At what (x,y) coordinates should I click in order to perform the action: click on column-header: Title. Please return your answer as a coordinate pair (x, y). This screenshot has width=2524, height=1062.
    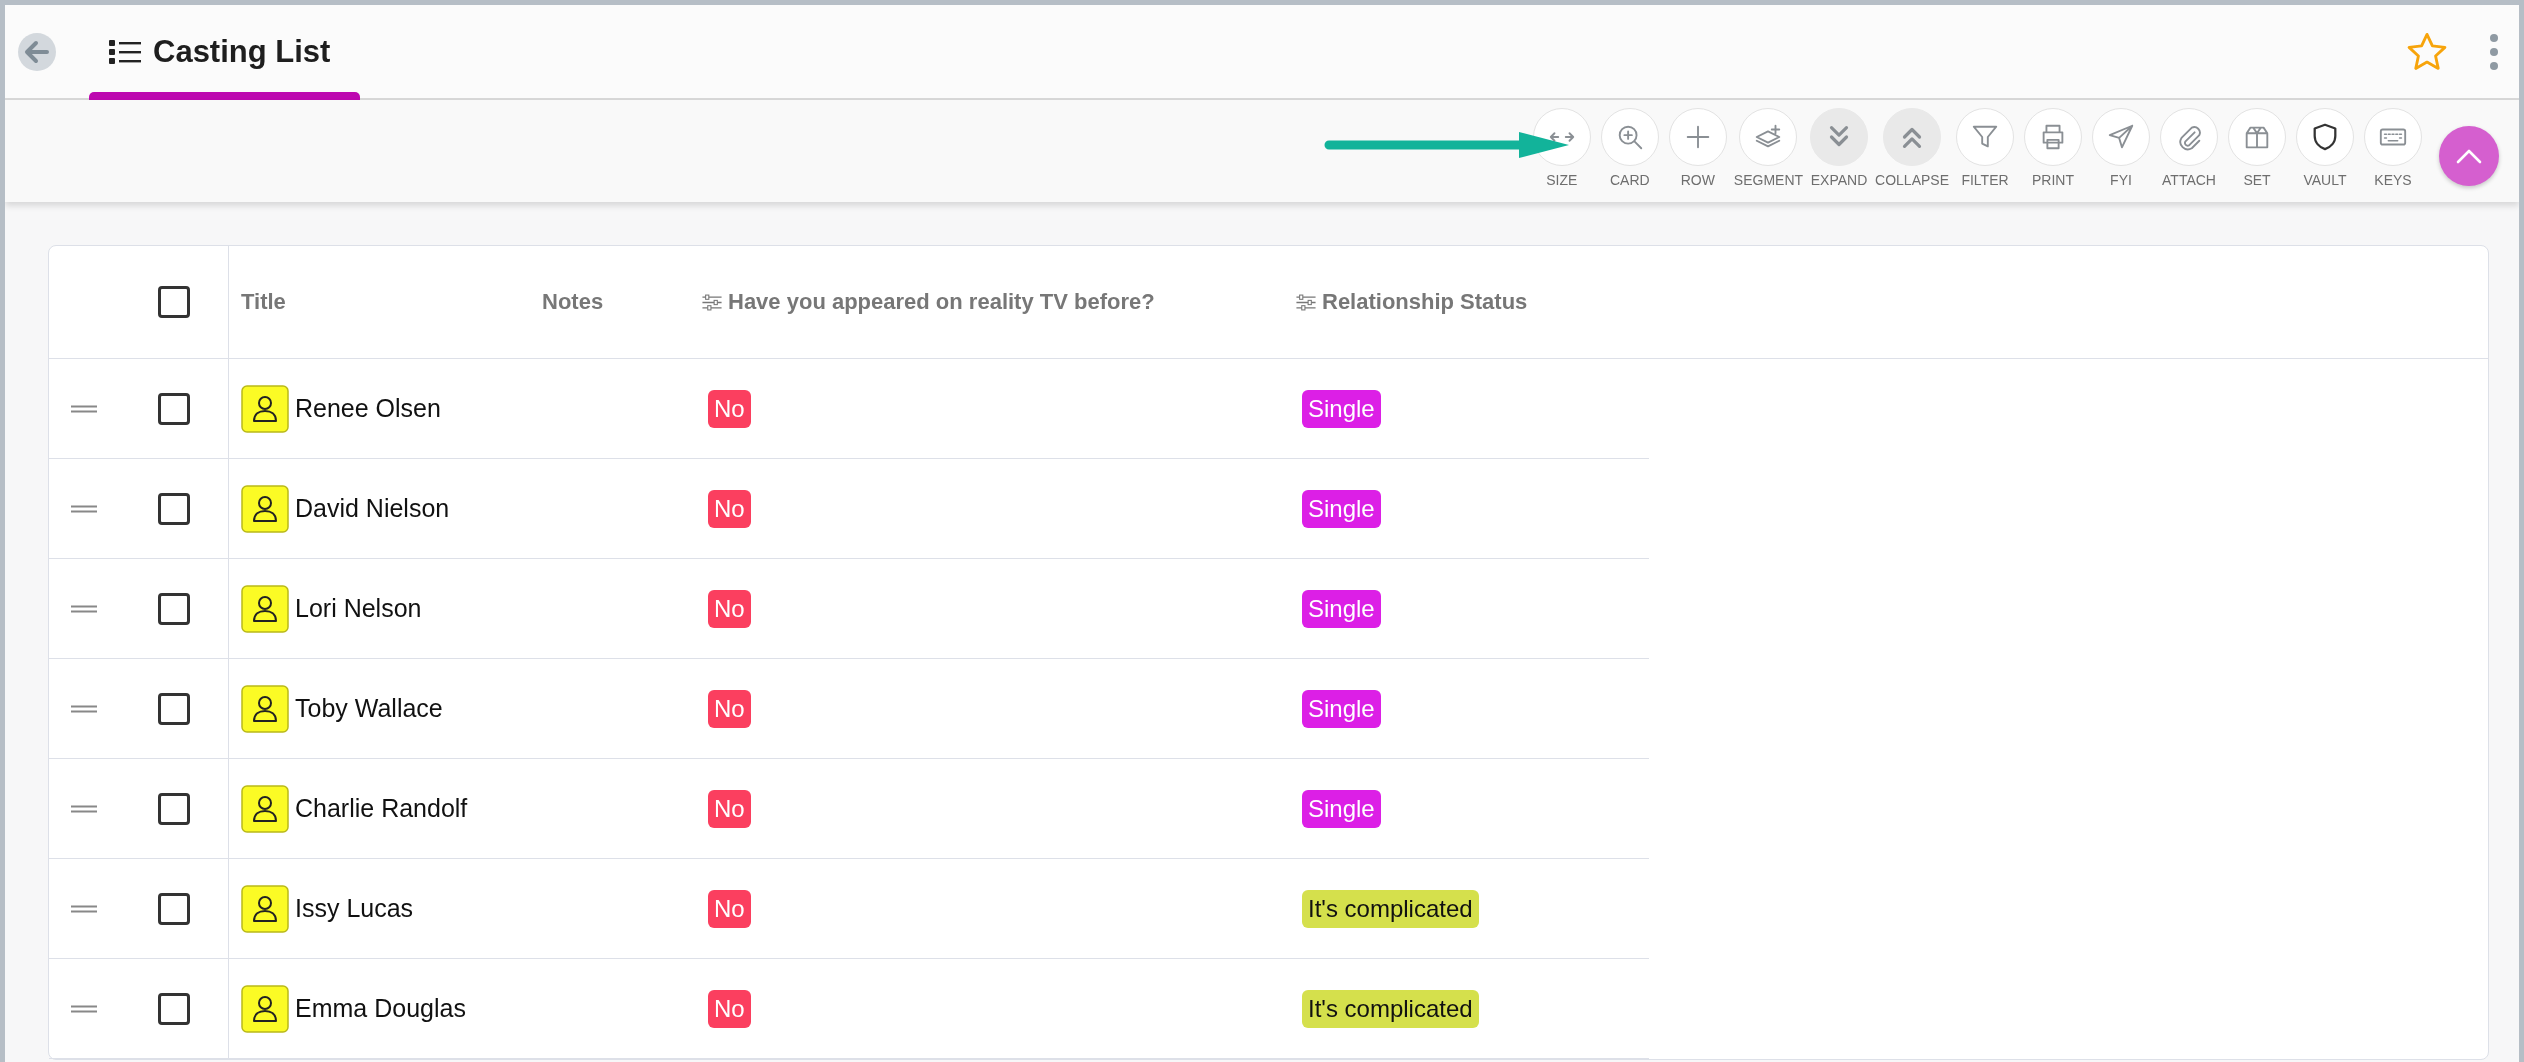
    Looking at the image, I should click on (263, 302).